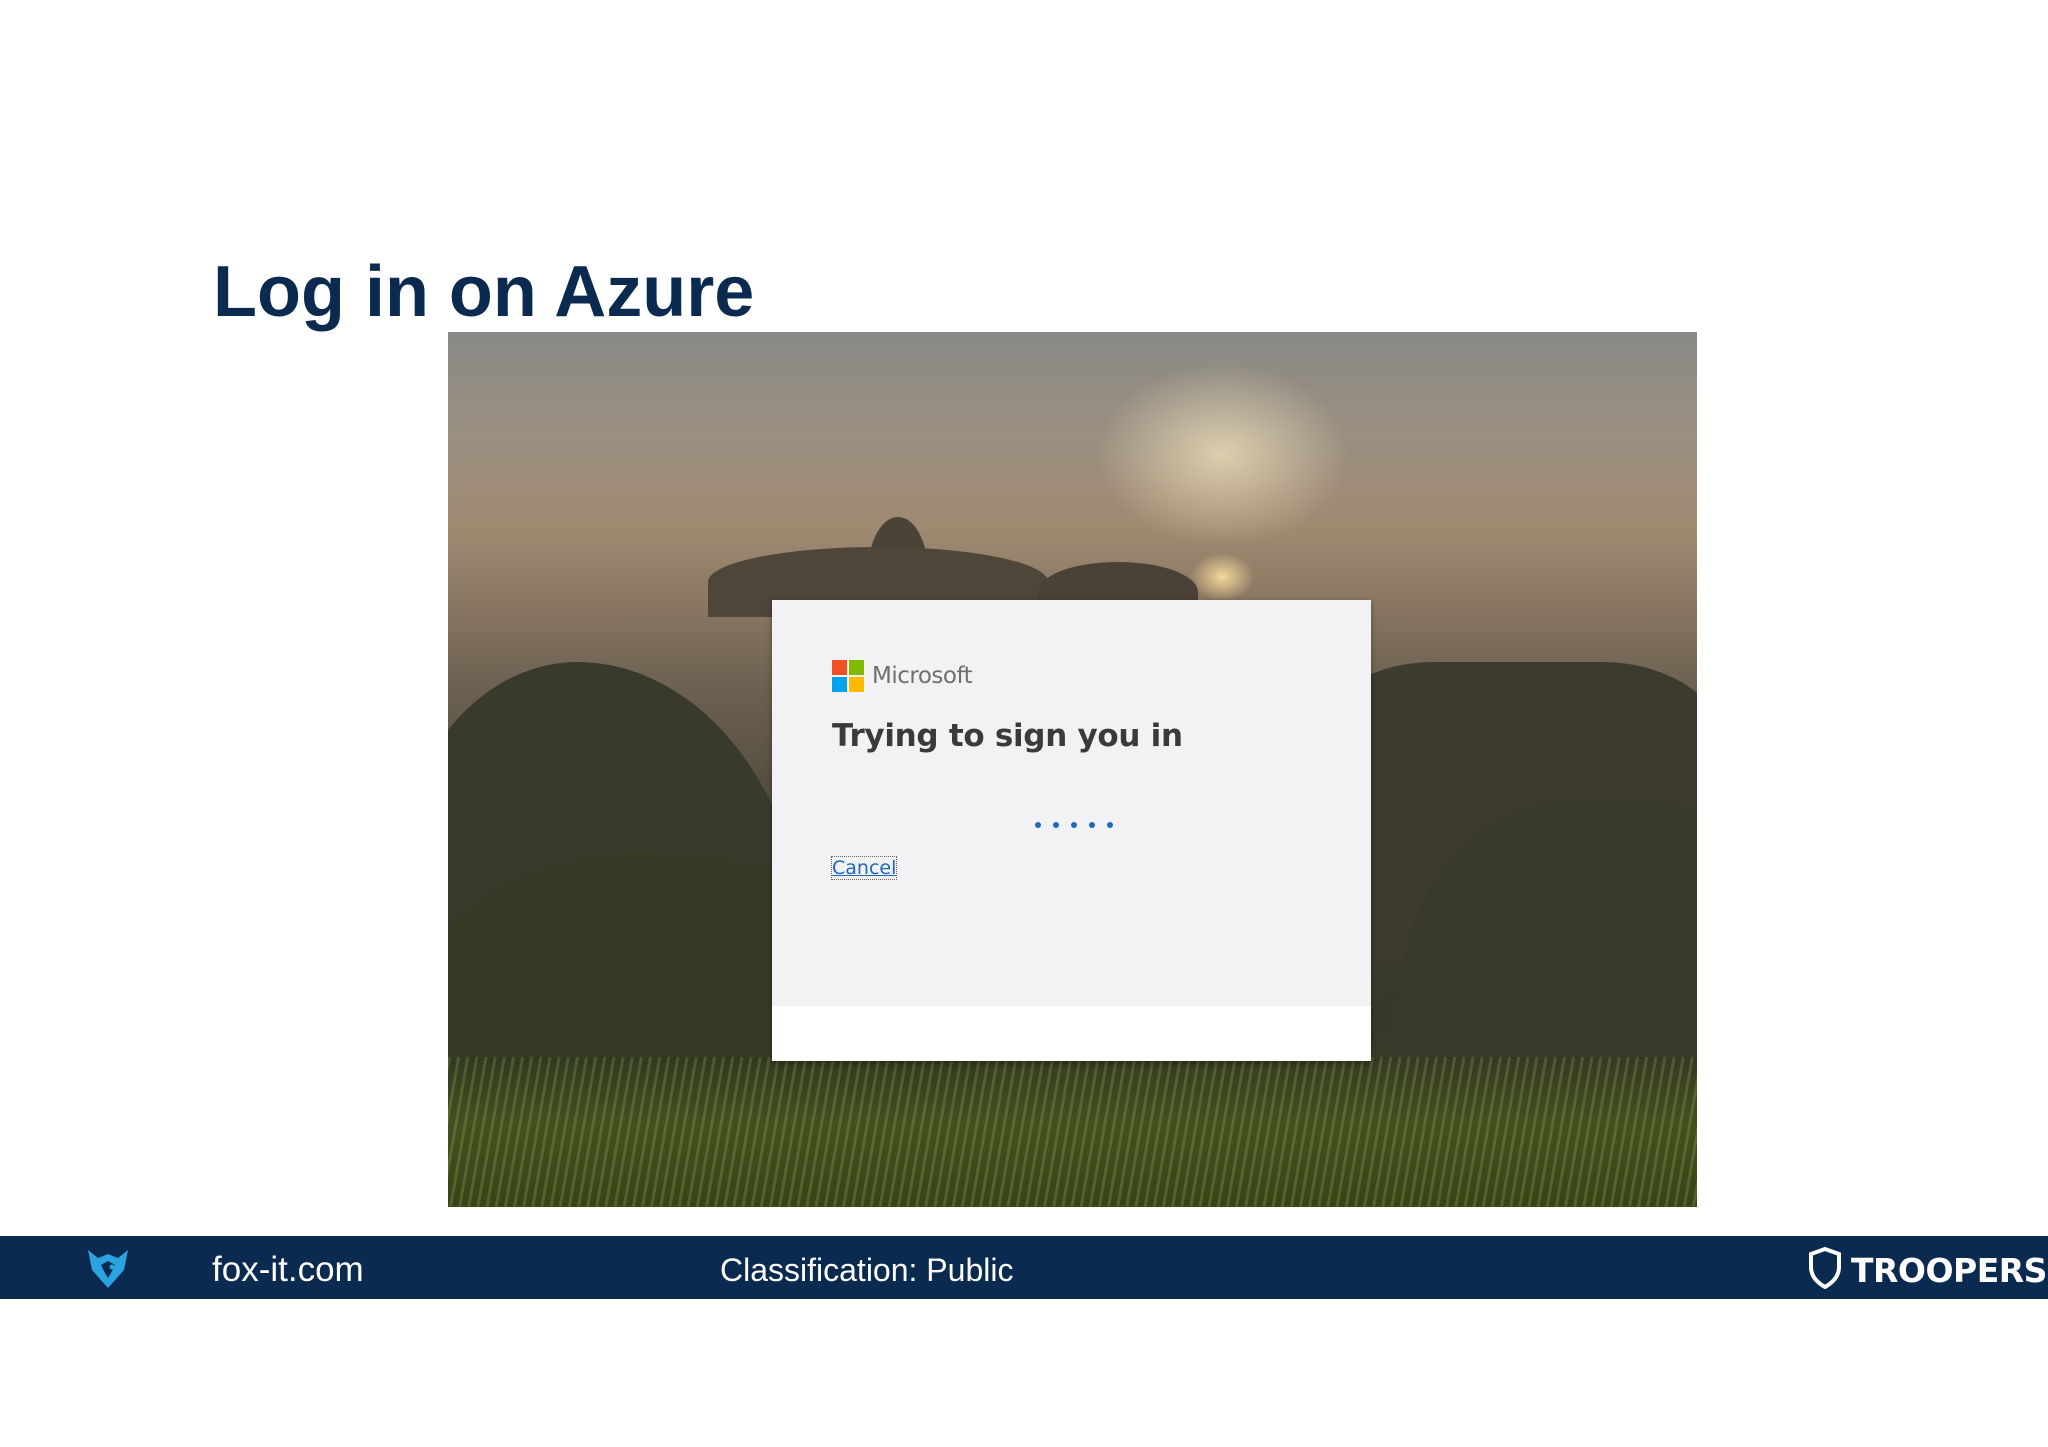 This screenshot has width=2048, height=1447. Describe the element at coordinates (1071, 830) in the screenshot. I see `signin-dialog: Microsoft Trying to sign you in Cancel` at that location.